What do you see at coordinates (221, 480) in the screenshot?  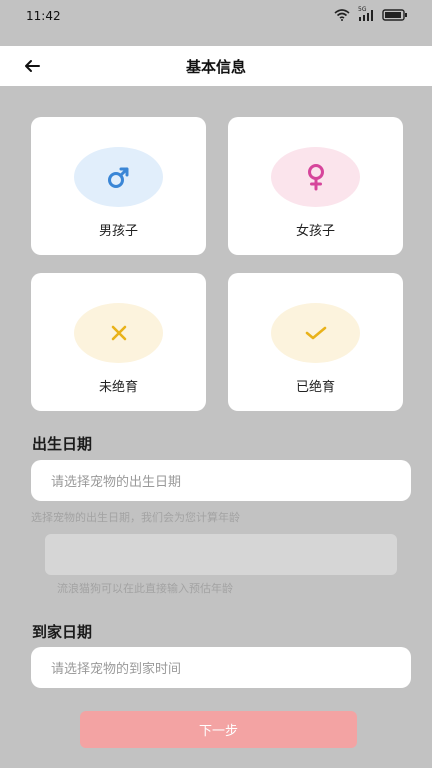 I see `birth-date-input: 请选择宠物的出生日期` at bounding box center [221, 480].